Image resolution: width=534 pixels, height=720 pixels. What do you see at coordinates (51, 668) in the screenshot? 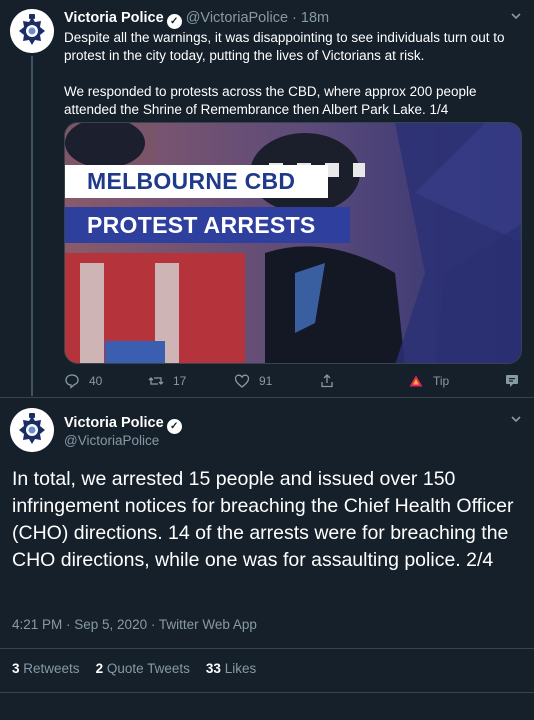
I see `retweets-label: Retweets` at bounding box center [51, 668].